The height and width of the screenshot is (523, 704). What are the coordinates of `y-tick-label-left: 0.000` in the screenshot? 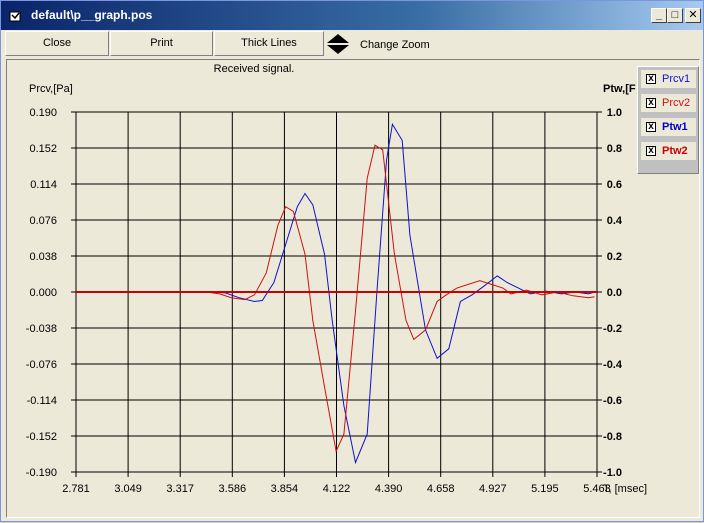 It's located at (43, 293).